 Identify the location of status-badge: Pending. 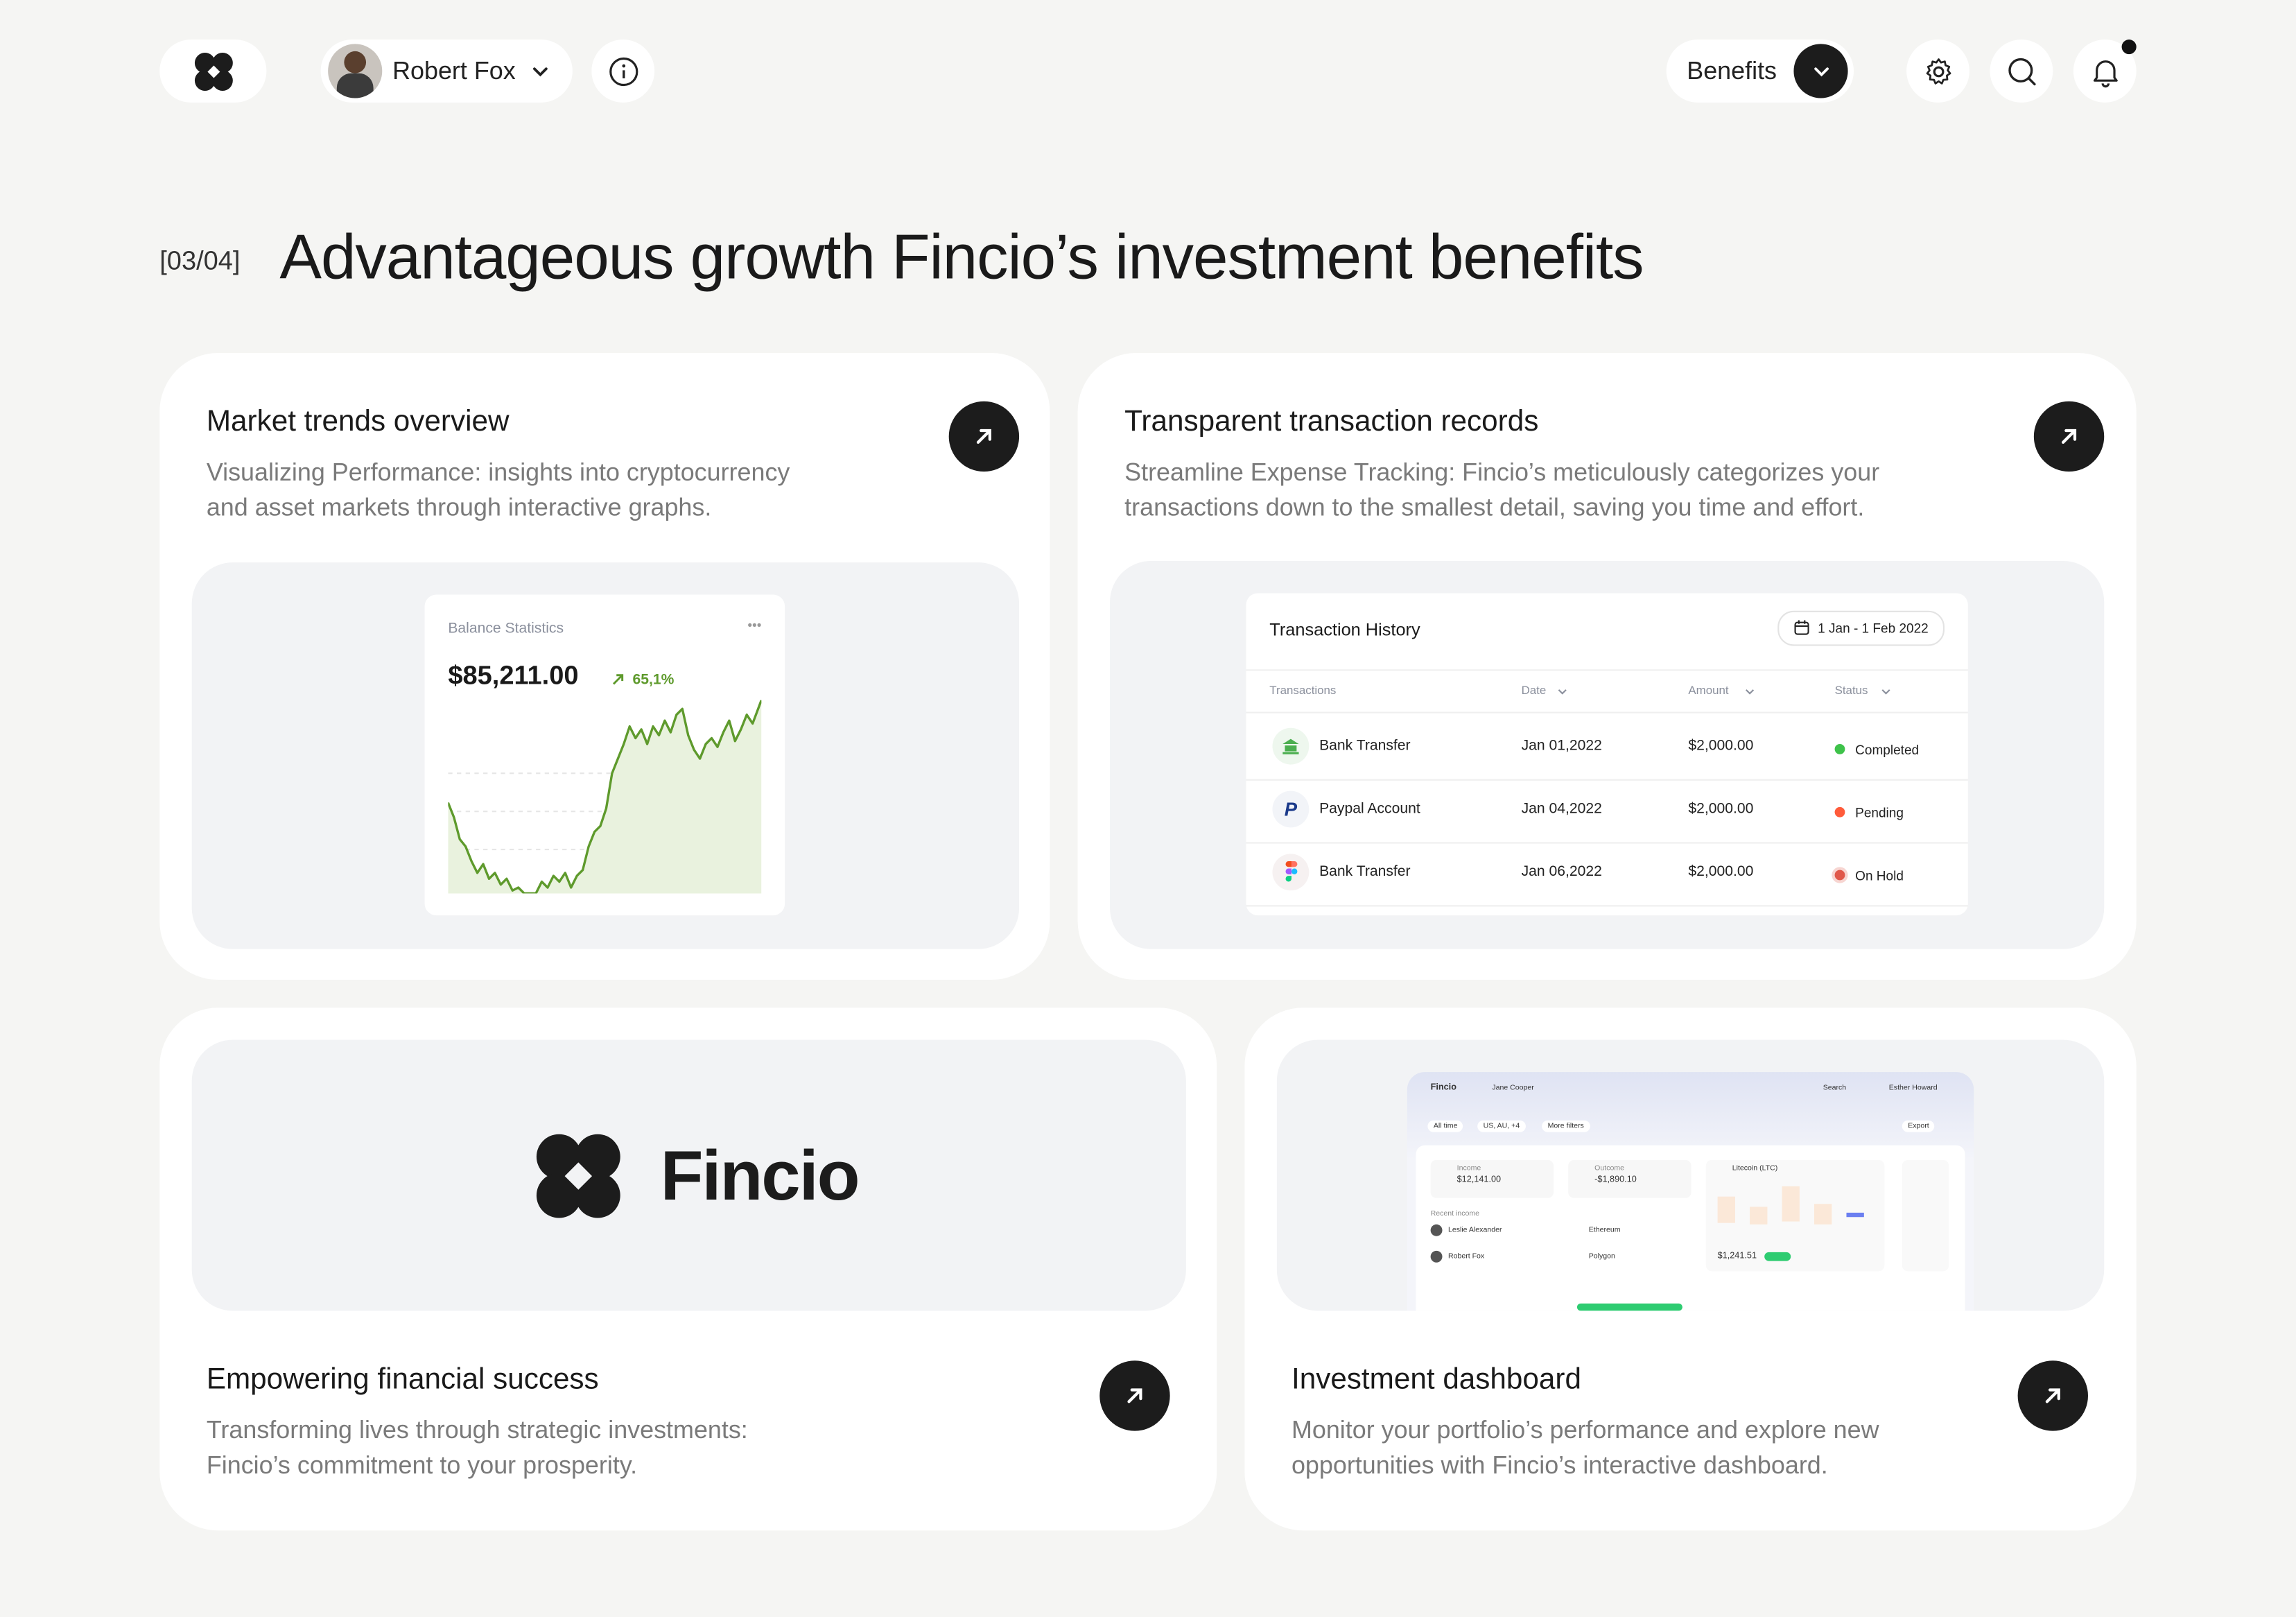
(1879, 812).